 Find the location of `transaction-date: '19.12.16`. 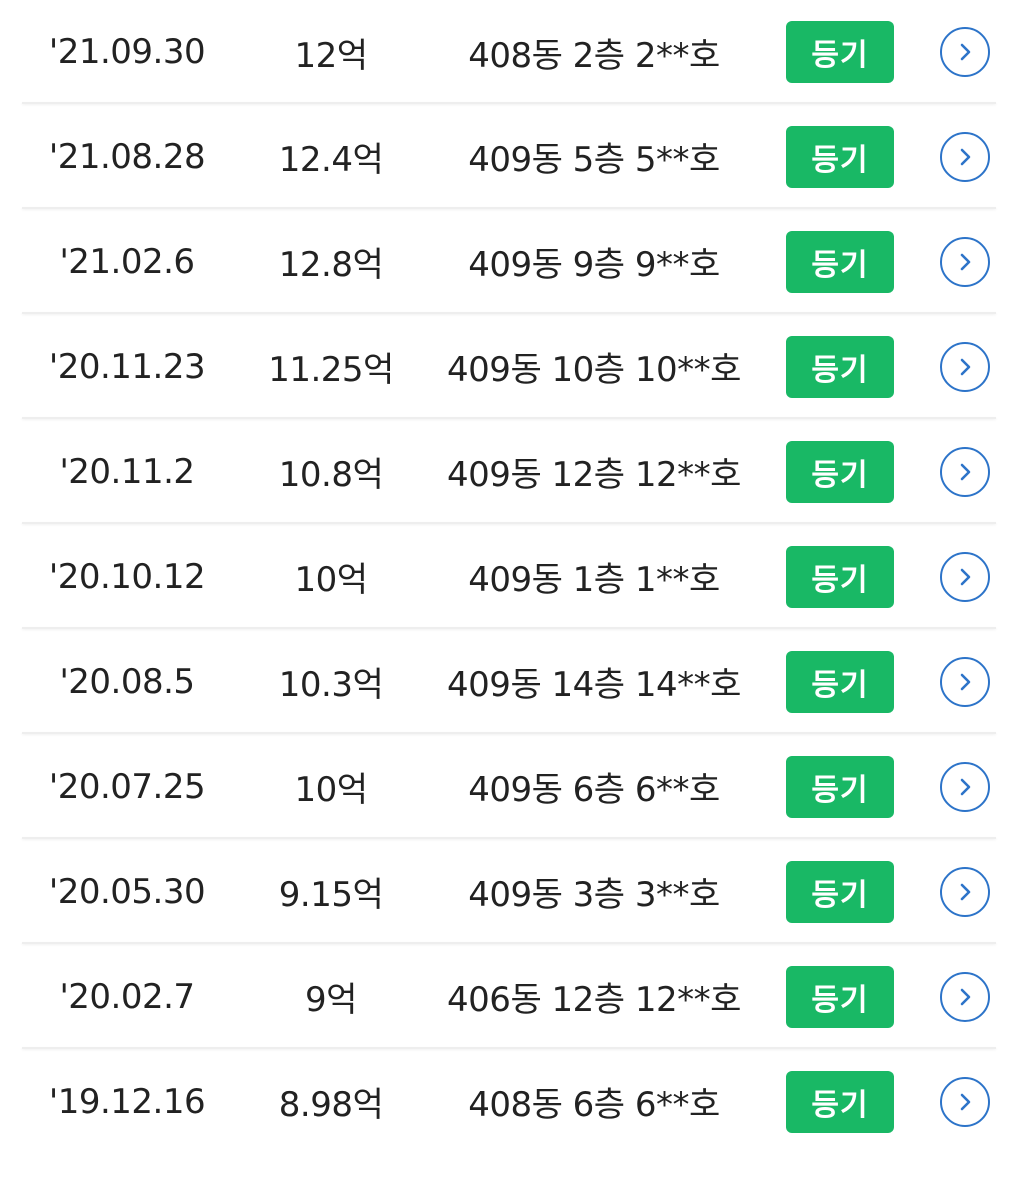

transaction-date: '19.12.16 is located at coordinates (127, 1101).